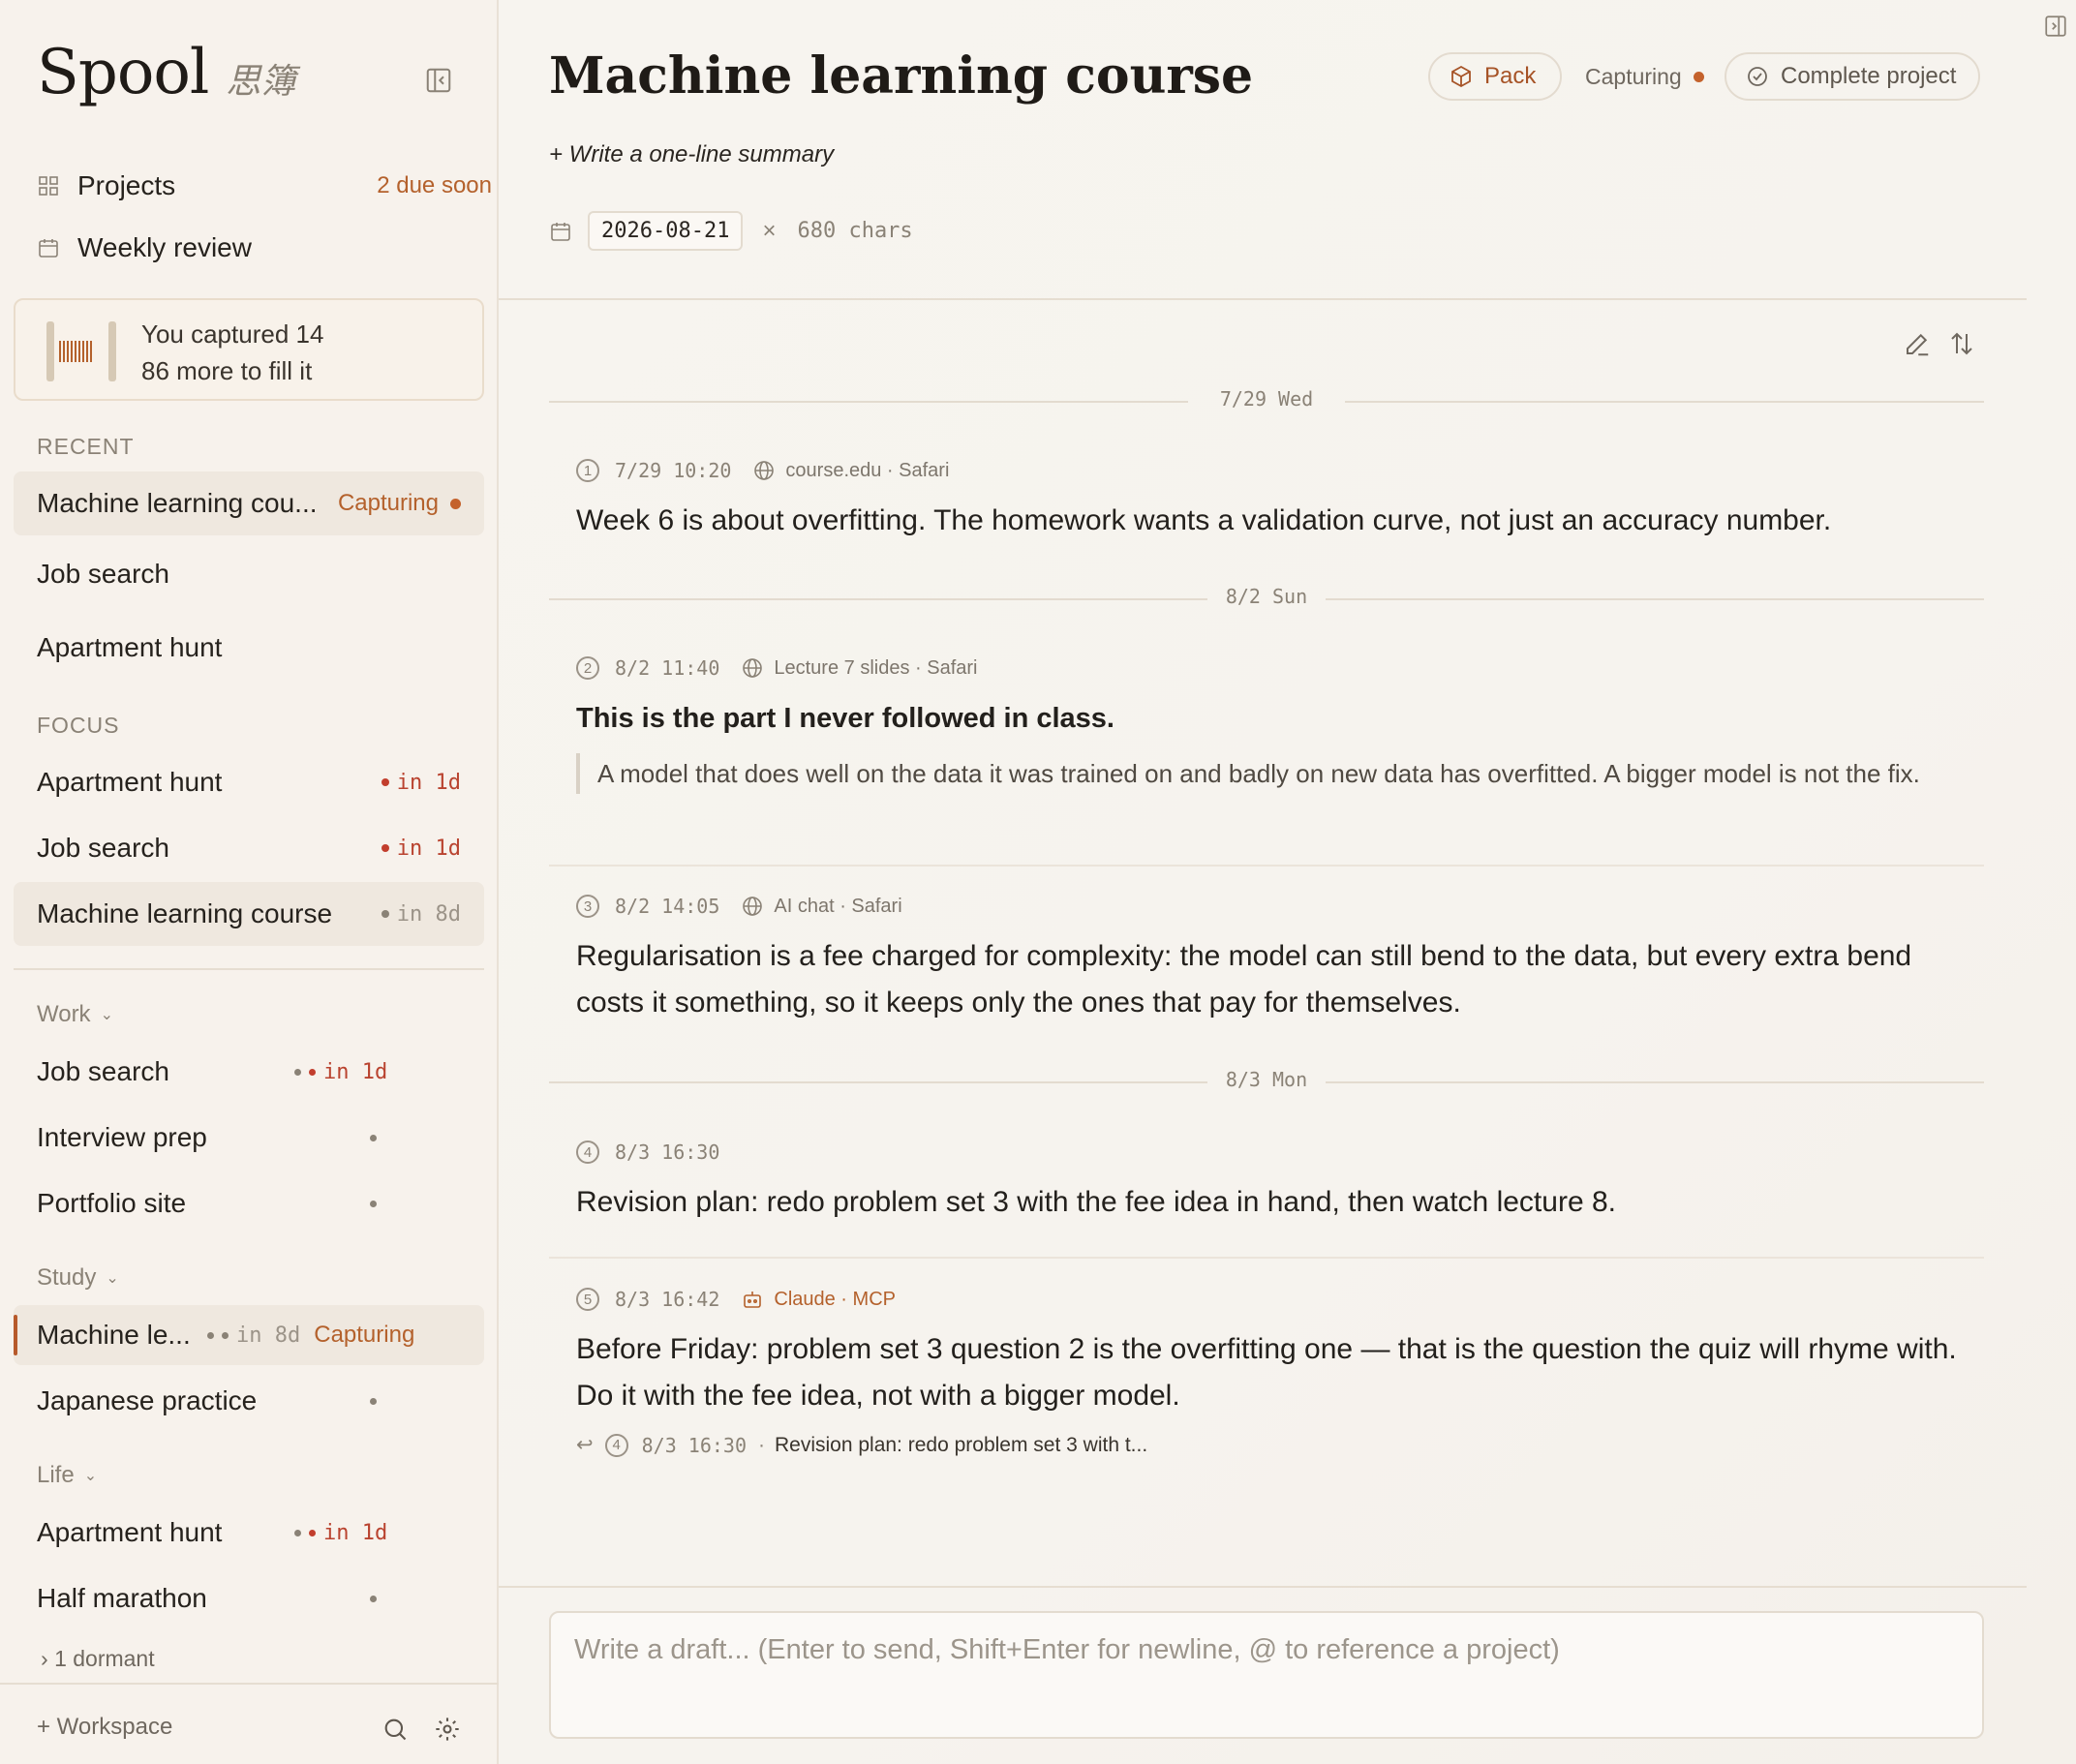  I want to click on spool-reel-icon, so click(81, 351).